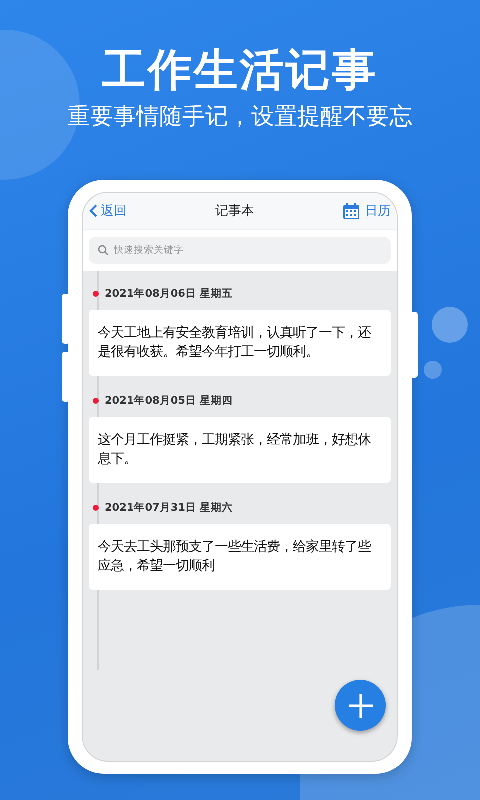 This screenshot has height=800, width=480. What do you see at coordinates (240, 71) in the screenshot?
I see `headline: 工作生活记事` at bounding box center [240, 71].